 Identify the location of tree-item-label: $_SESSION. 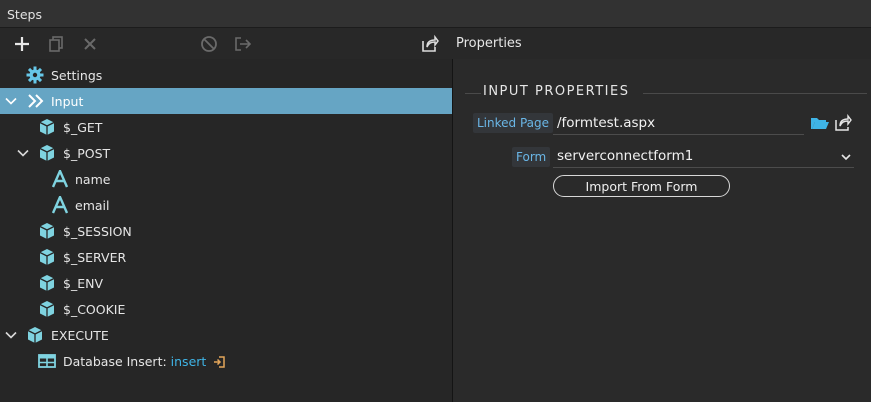
(97, 231).